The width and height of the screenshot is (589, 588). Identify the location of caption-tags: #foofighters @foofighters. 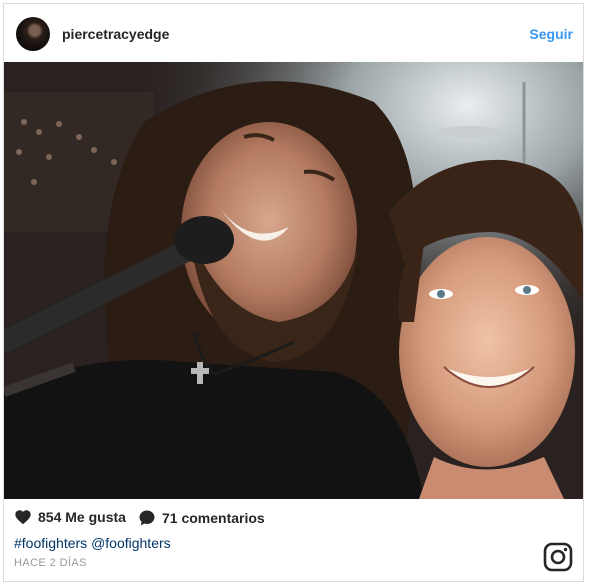
(92, 543).